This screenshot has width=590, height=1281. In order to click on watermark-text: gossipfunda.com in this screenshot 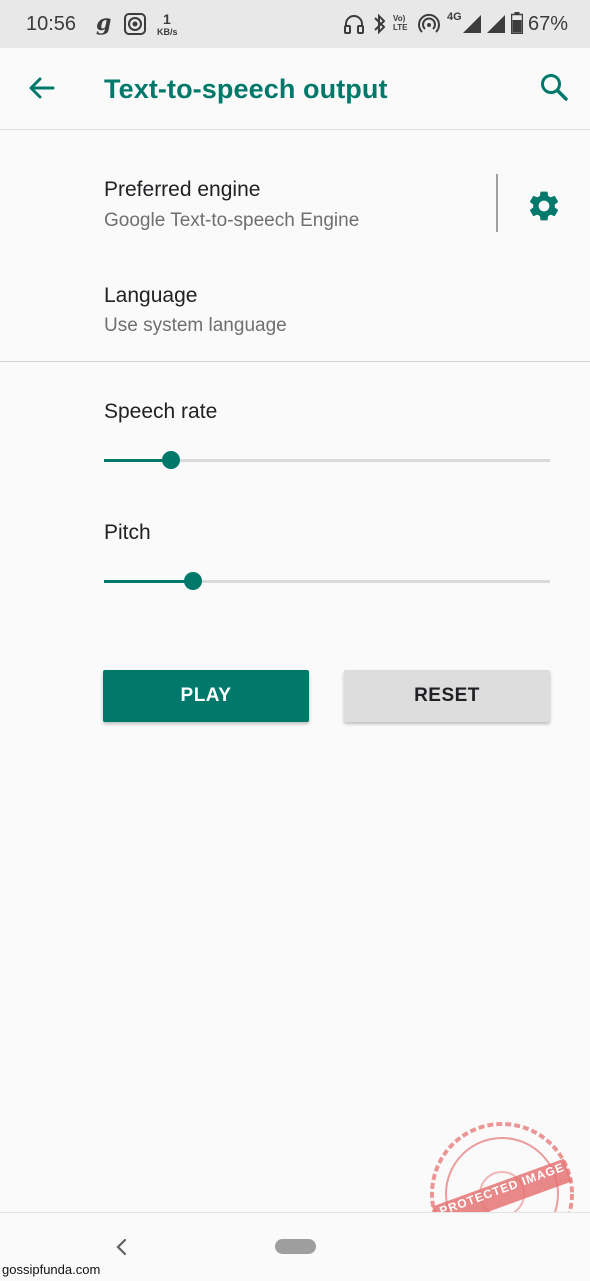, I will do `click(51, 1269)`.